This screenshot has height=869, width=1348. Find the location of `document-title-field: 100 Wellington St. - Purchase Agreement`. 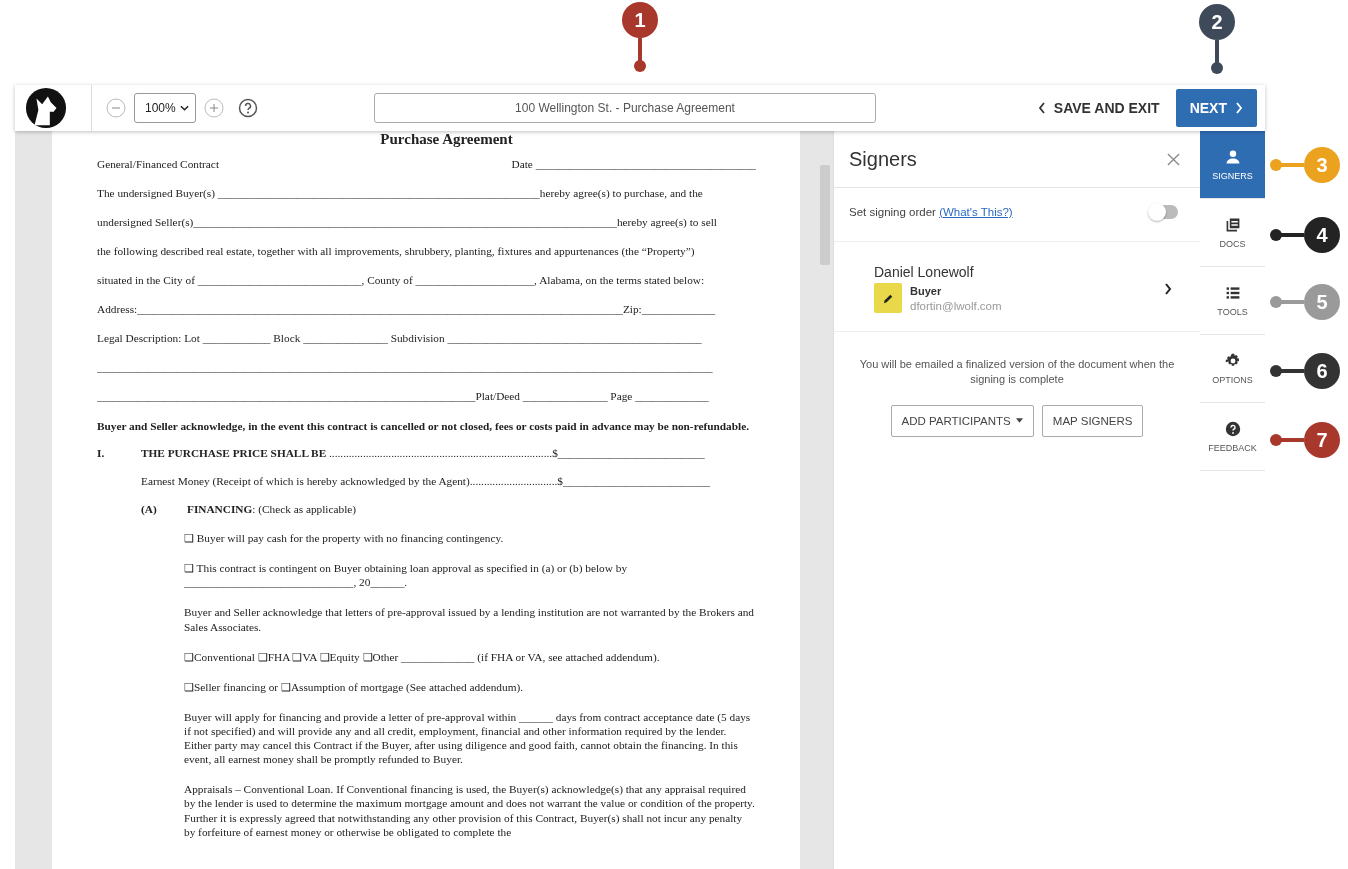

document-title-field: 100 Wellington St. - Purchase Agreement is located at coordinates (625, 108).